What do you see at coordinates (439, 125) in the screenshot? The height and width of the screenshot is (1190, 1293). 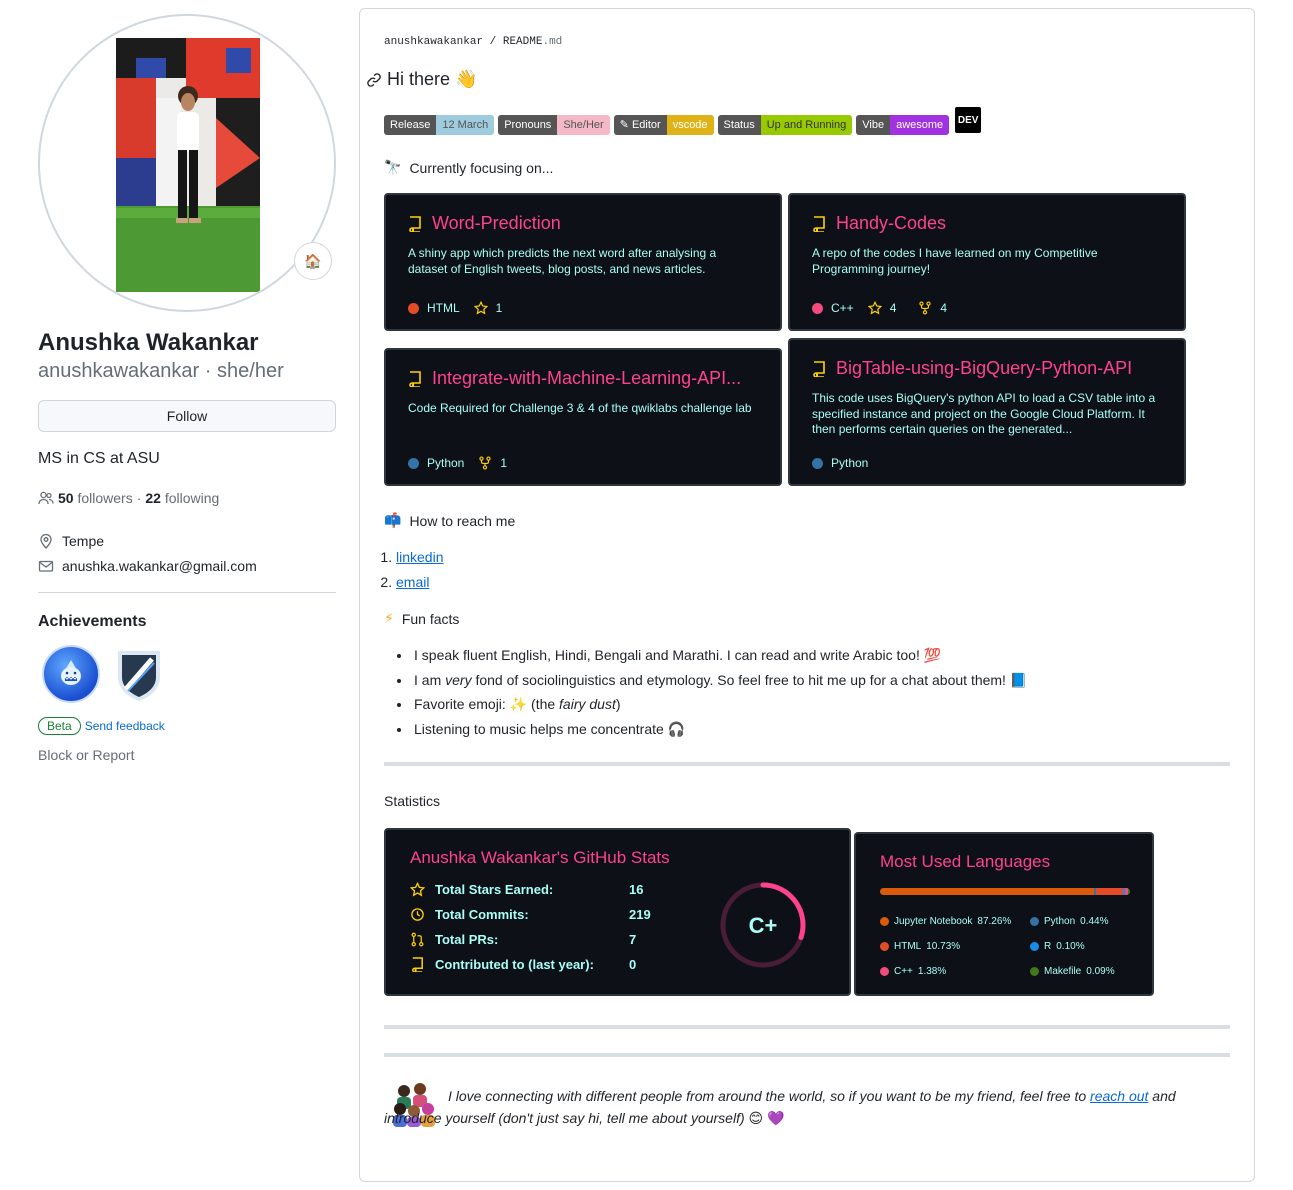 I see `release-shield: Release 12 March` at bounding box center [439, 125].